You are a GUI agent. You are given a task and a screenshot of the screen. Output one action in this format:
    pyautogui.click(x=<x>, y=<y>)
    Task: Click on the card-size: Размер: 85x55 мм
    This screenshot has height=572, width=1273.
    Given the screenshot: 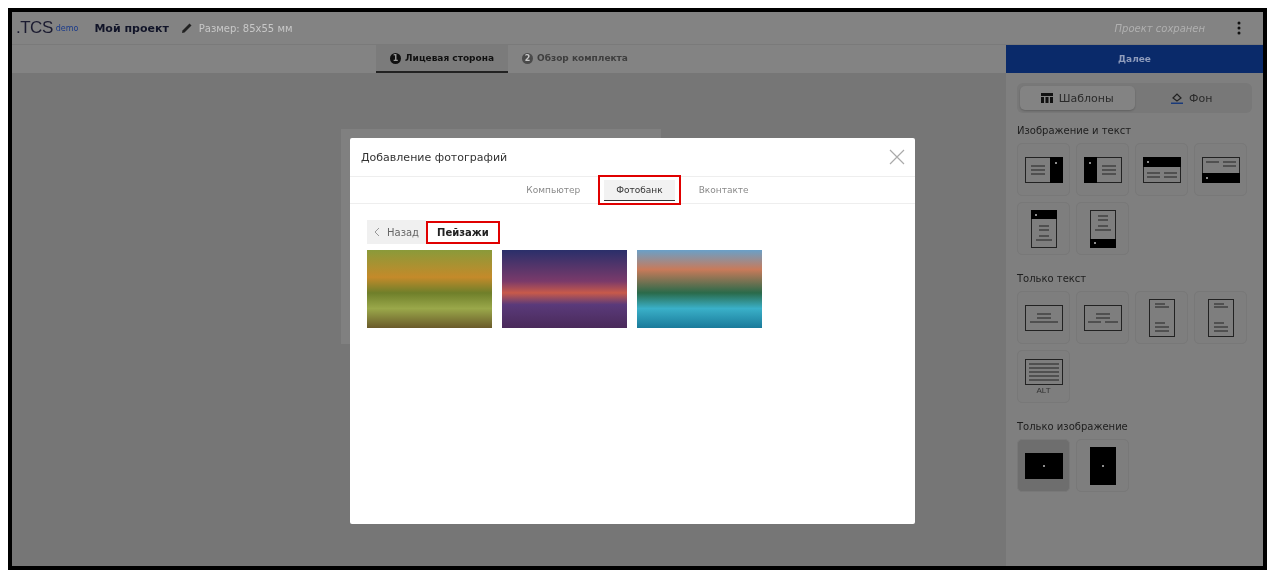 What is the action you would take?
    pyautogui.click(x=245, y=28)
    